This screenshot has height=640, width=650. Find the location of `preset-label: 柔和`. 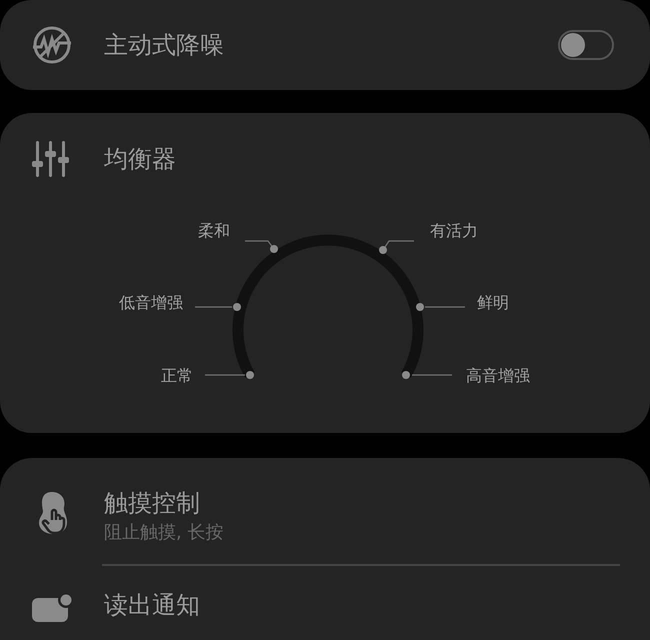

preset-label: 柔和 is located at coordinates (214, 230).